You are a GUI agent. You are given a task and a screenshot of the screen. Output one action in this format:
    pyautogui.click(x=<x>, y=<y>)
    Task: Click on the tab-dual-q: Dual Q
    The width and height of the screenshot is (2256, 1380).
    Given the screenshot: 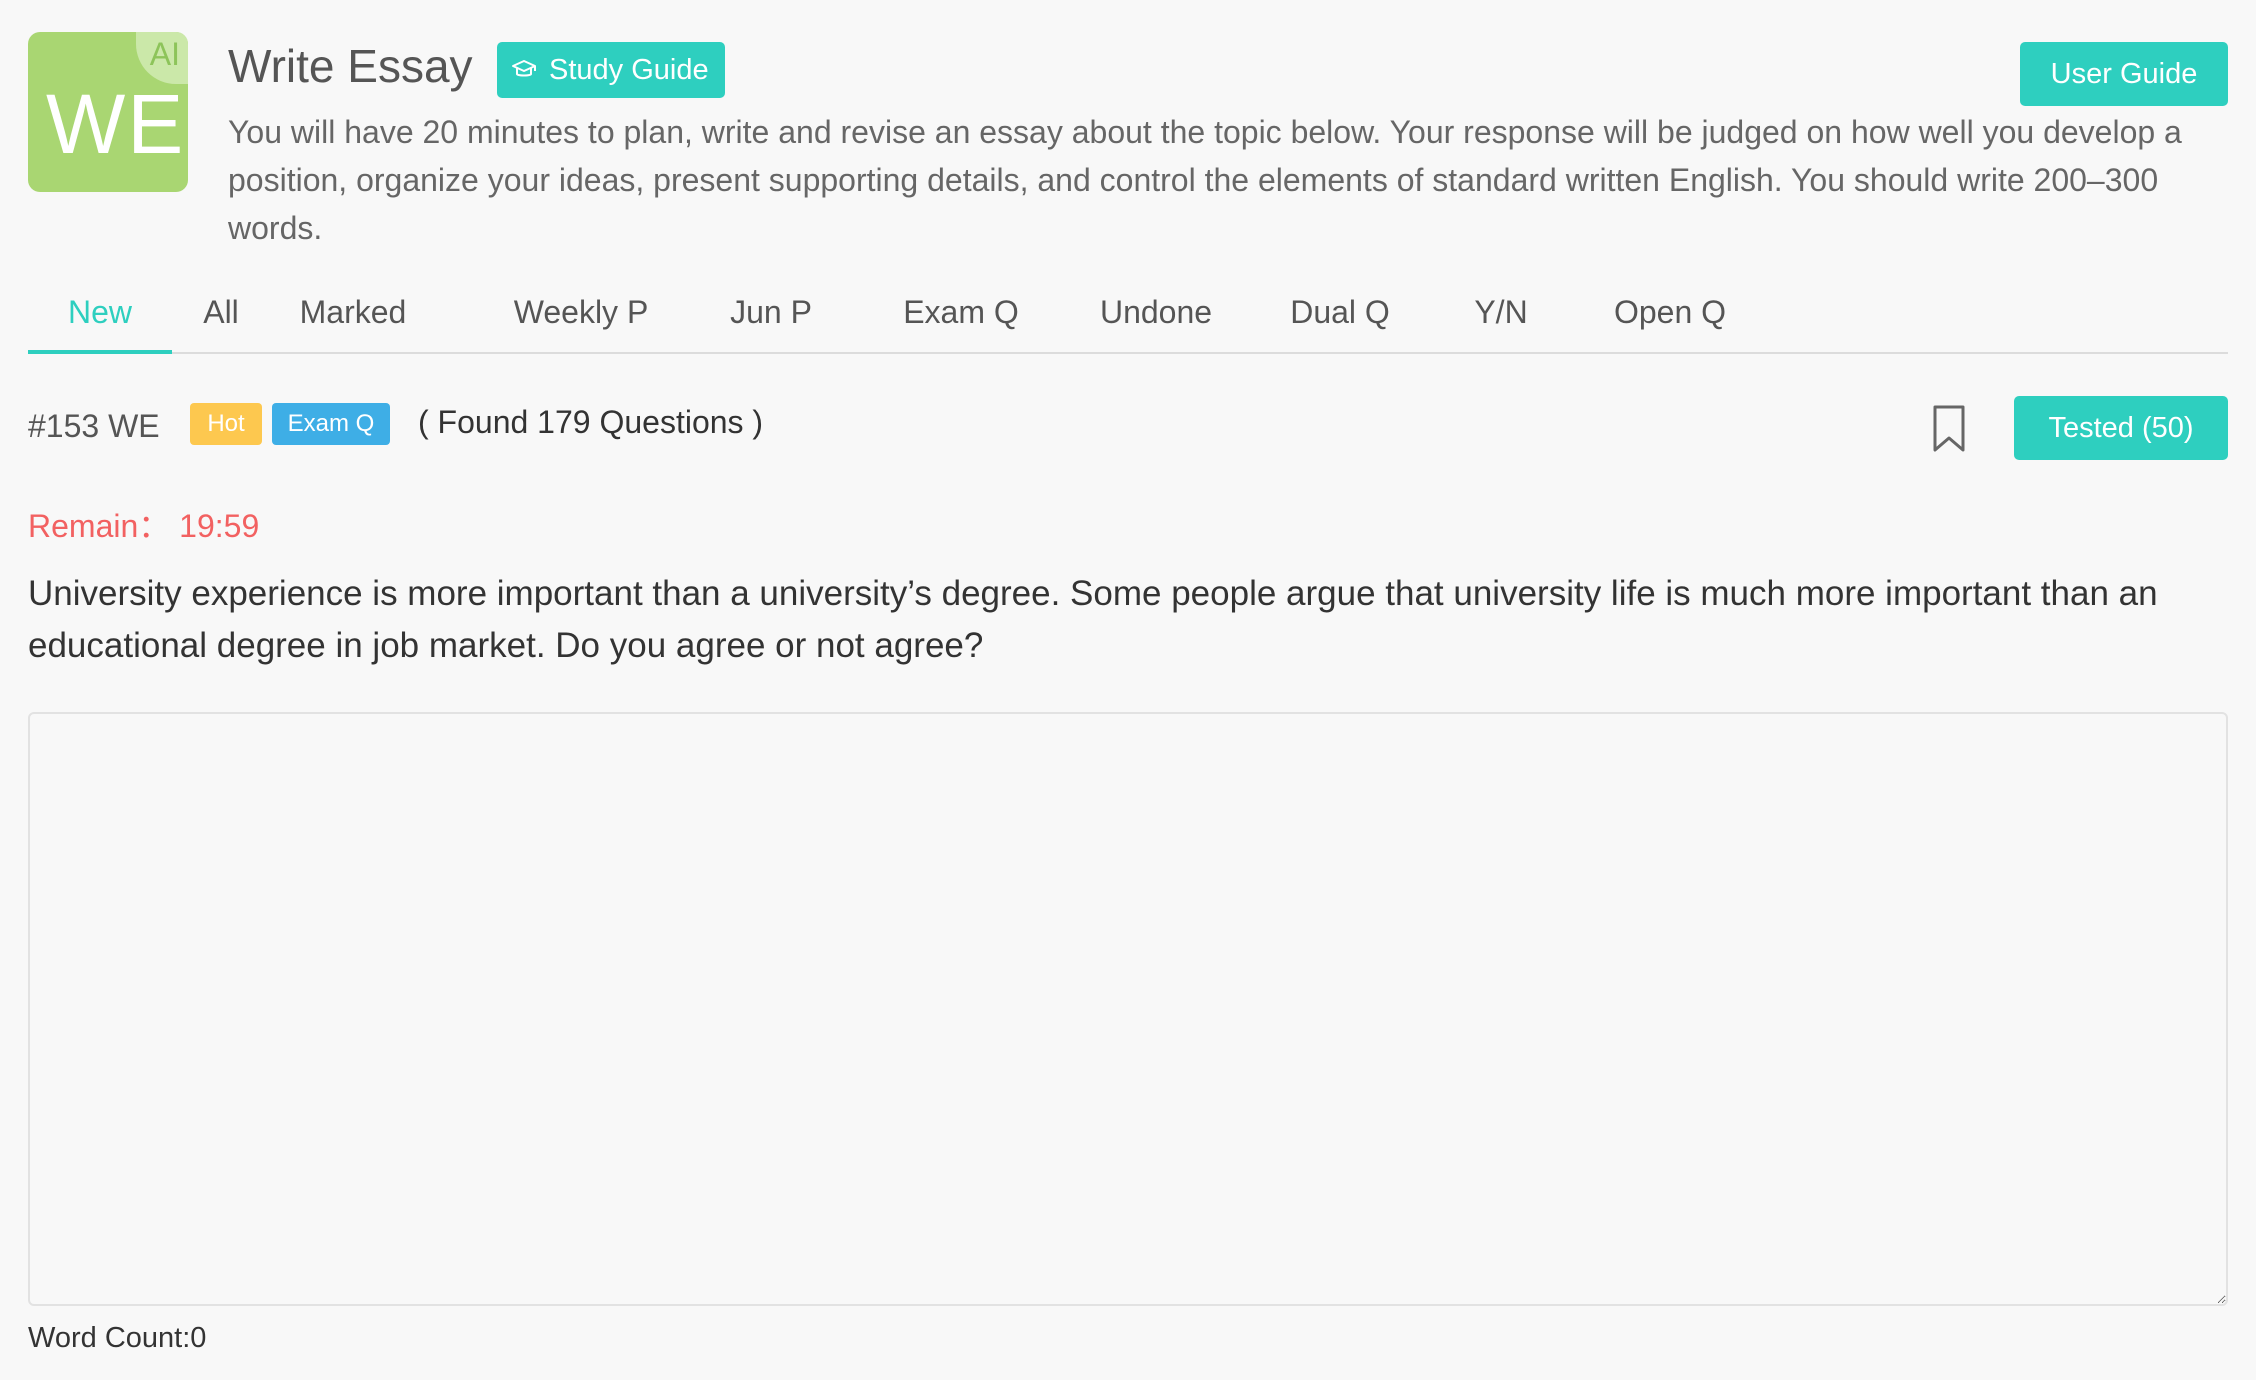 What is the action you would take?
    pyautogui.click(x=1340, y=312)
    